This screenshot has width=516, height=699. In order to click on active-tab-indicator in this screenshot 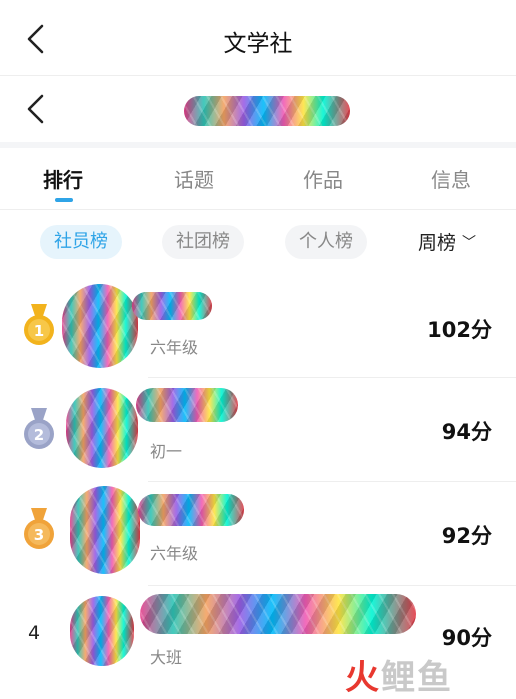, I will do `click(64, 200)`.